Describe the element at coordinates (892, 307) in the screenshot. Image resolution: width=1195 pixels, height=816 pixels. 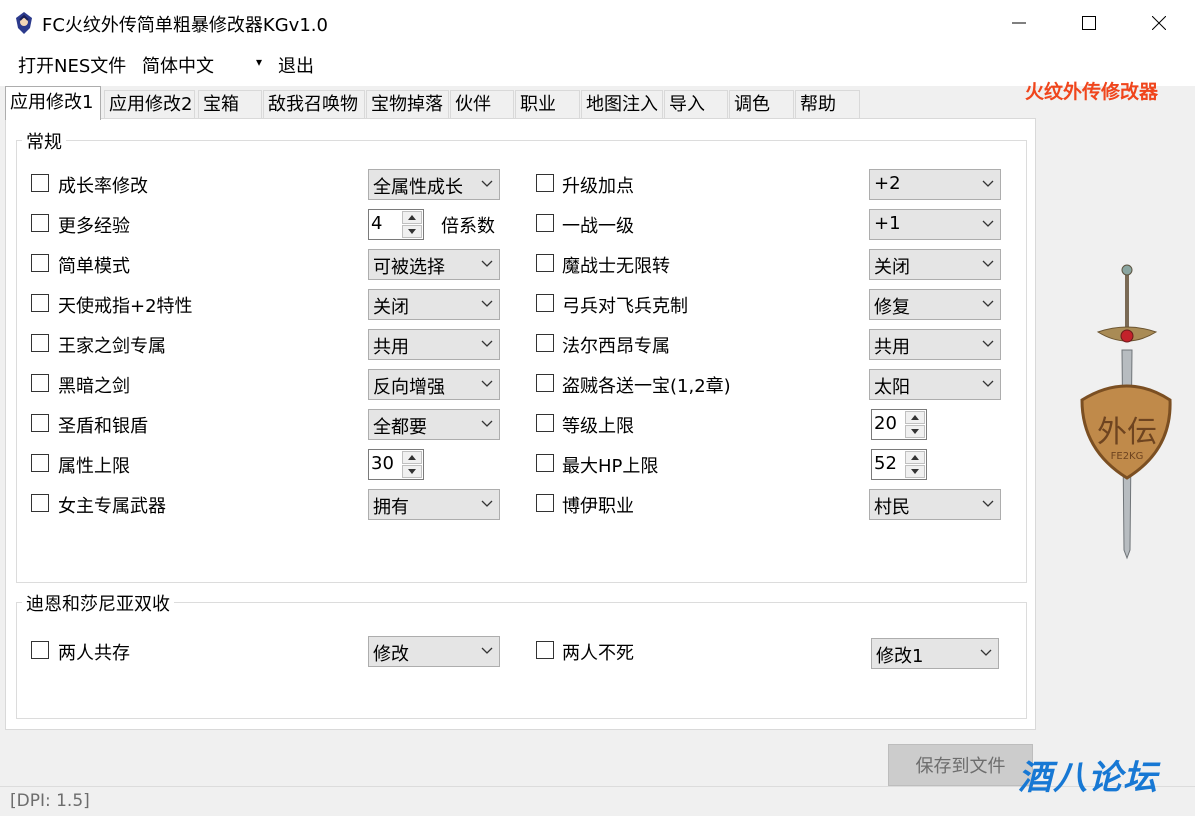
I see `dropdown-value: 修复` at that location.